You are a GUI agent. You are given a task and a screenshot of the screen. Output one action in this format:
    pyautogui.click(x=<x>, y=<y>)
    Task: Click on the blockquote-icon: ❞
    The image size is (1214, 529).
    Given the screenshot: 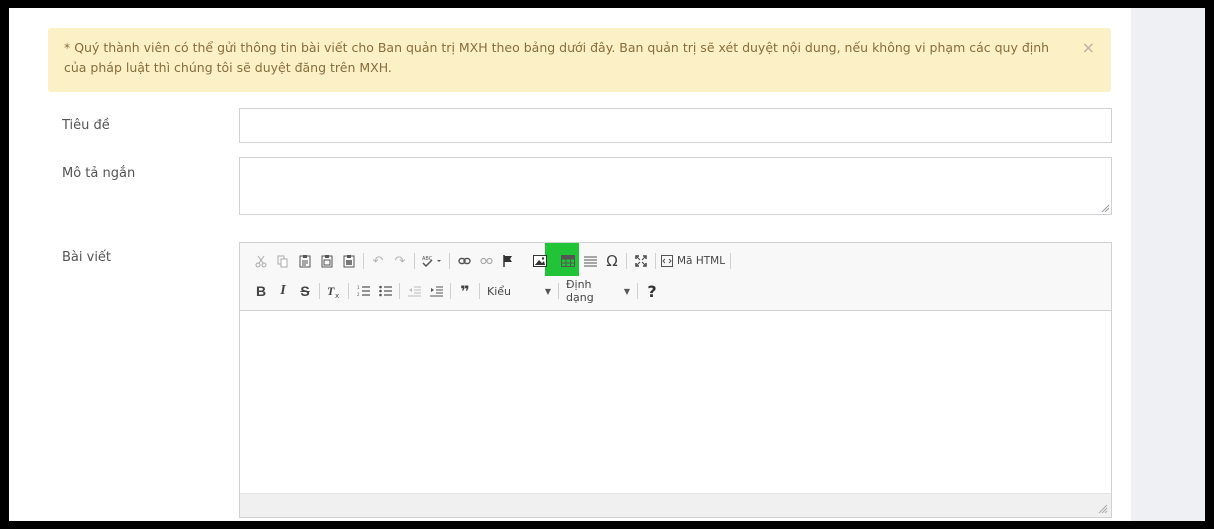 What is the action you would take?
    pyautogui.click(x=465, y=291)
    